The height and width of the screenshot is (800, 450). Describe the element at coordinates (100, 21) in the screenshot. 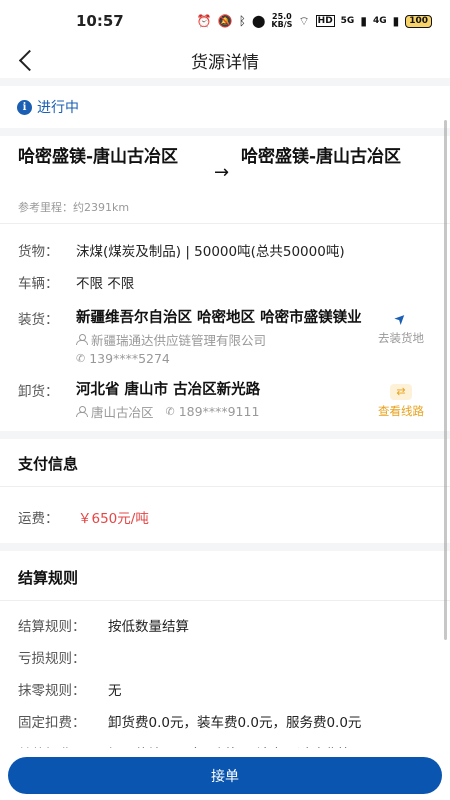

I see `status-time: 10:57` at that location.